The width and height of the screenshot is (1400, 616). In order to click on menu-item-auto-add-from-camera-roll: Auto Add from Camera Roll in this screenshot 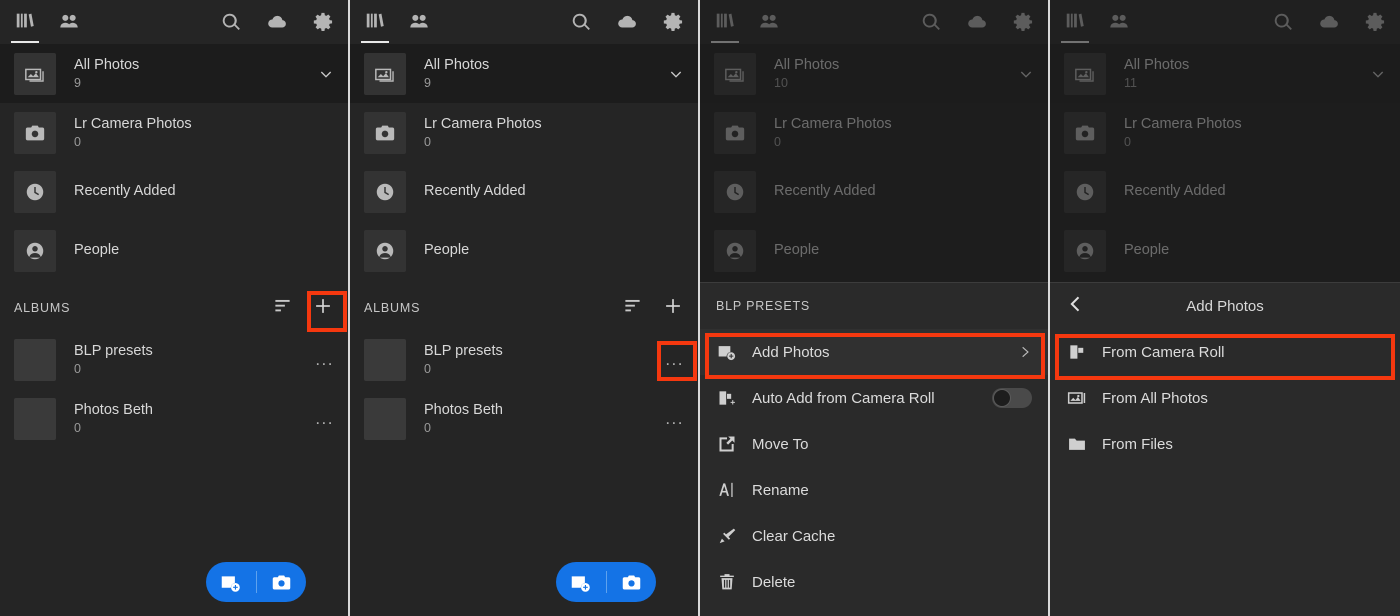, I will do `click(874, 398)`.